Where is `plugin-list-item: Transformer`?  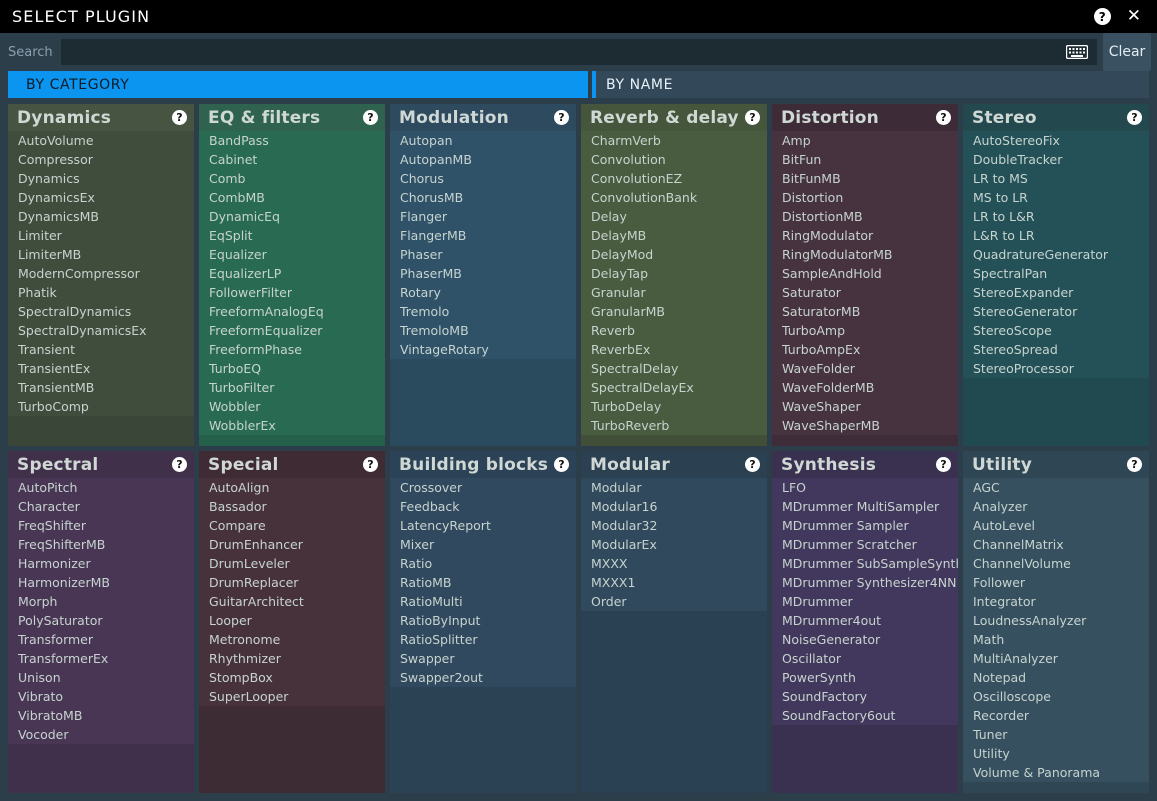 plugin-list-item: Transformer is located at coordinates (101, 639).